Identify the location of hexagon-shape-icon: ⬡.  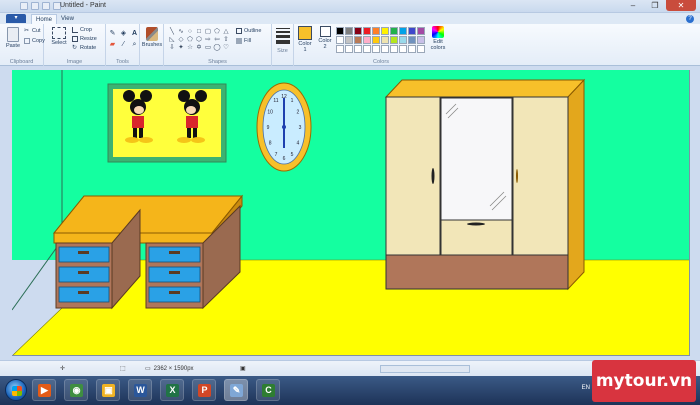
(199, 39).